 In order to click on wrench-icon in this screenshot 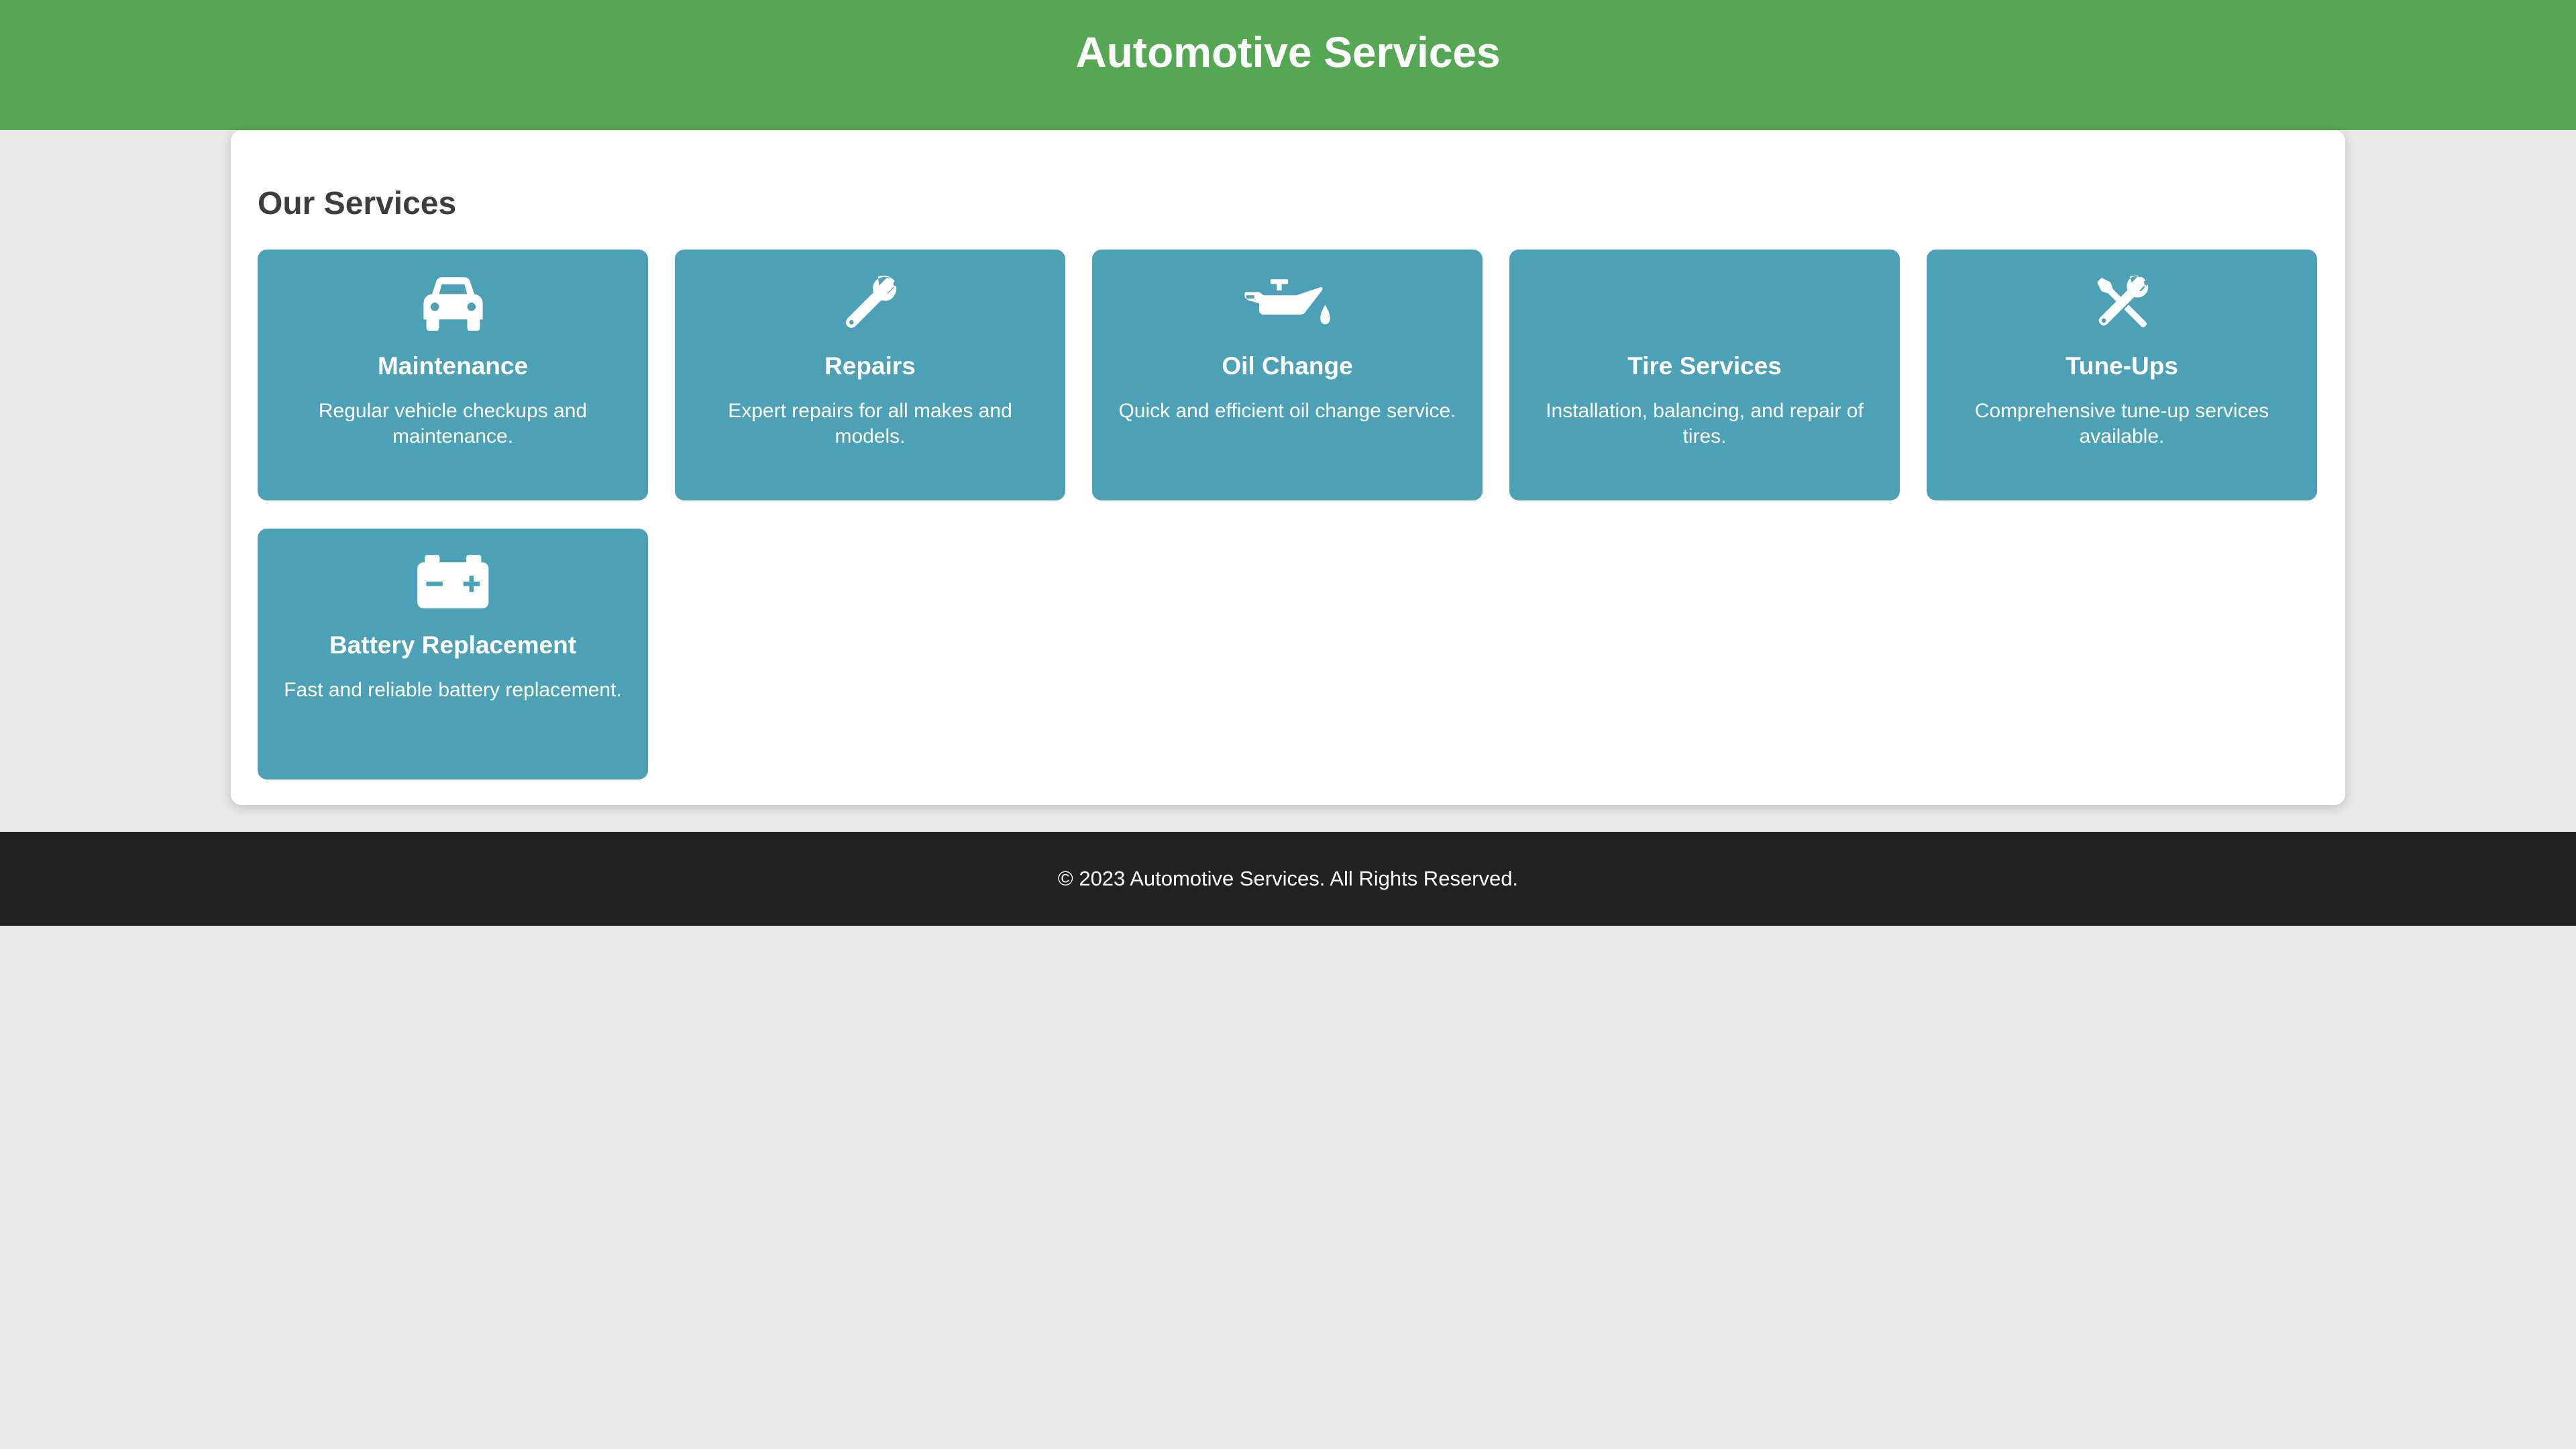, I will do `click(870, 302)`.